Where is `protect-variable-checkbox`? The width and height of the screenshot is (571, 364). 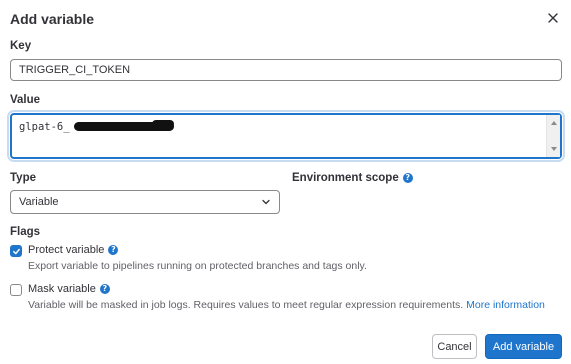 protect-variable-checkbox is located at coordinates (16, 251).